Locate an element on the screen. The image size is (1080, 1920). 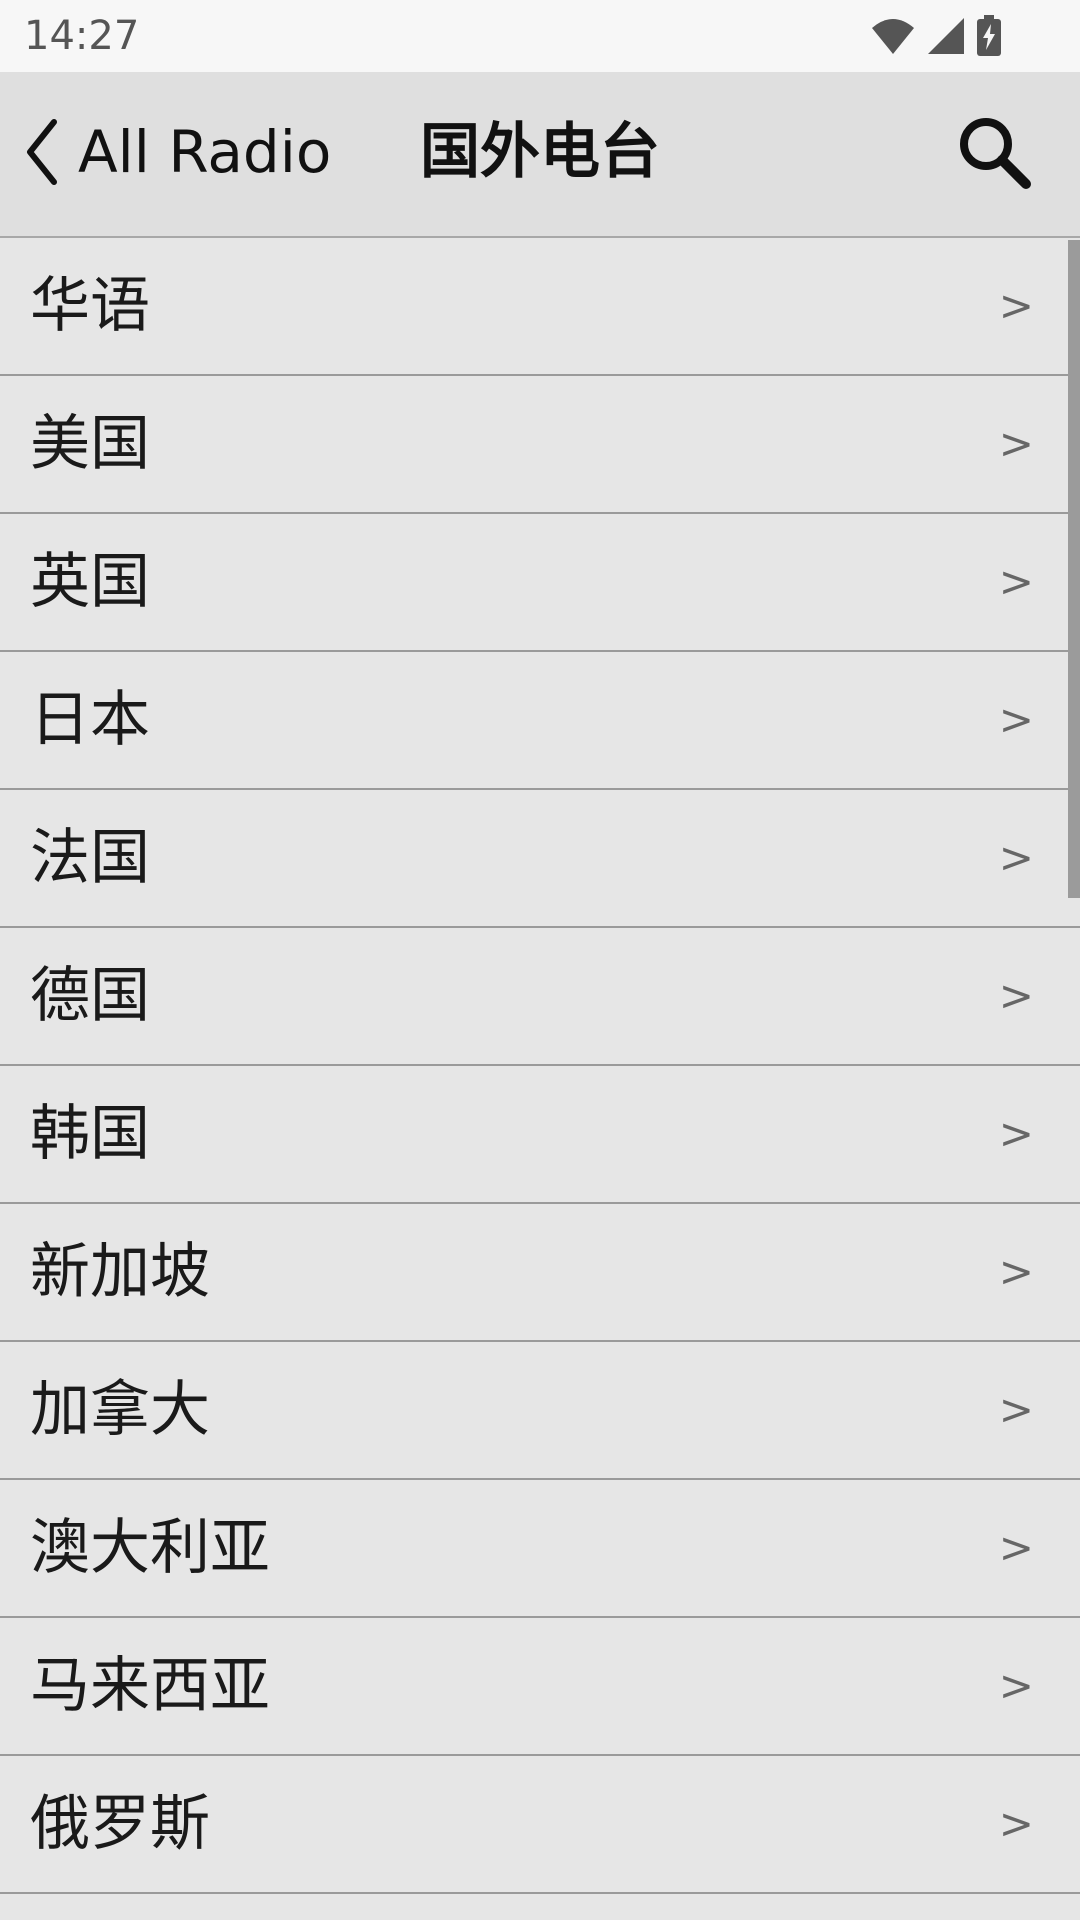
scrollbar is located at coordinates (1074, 569).